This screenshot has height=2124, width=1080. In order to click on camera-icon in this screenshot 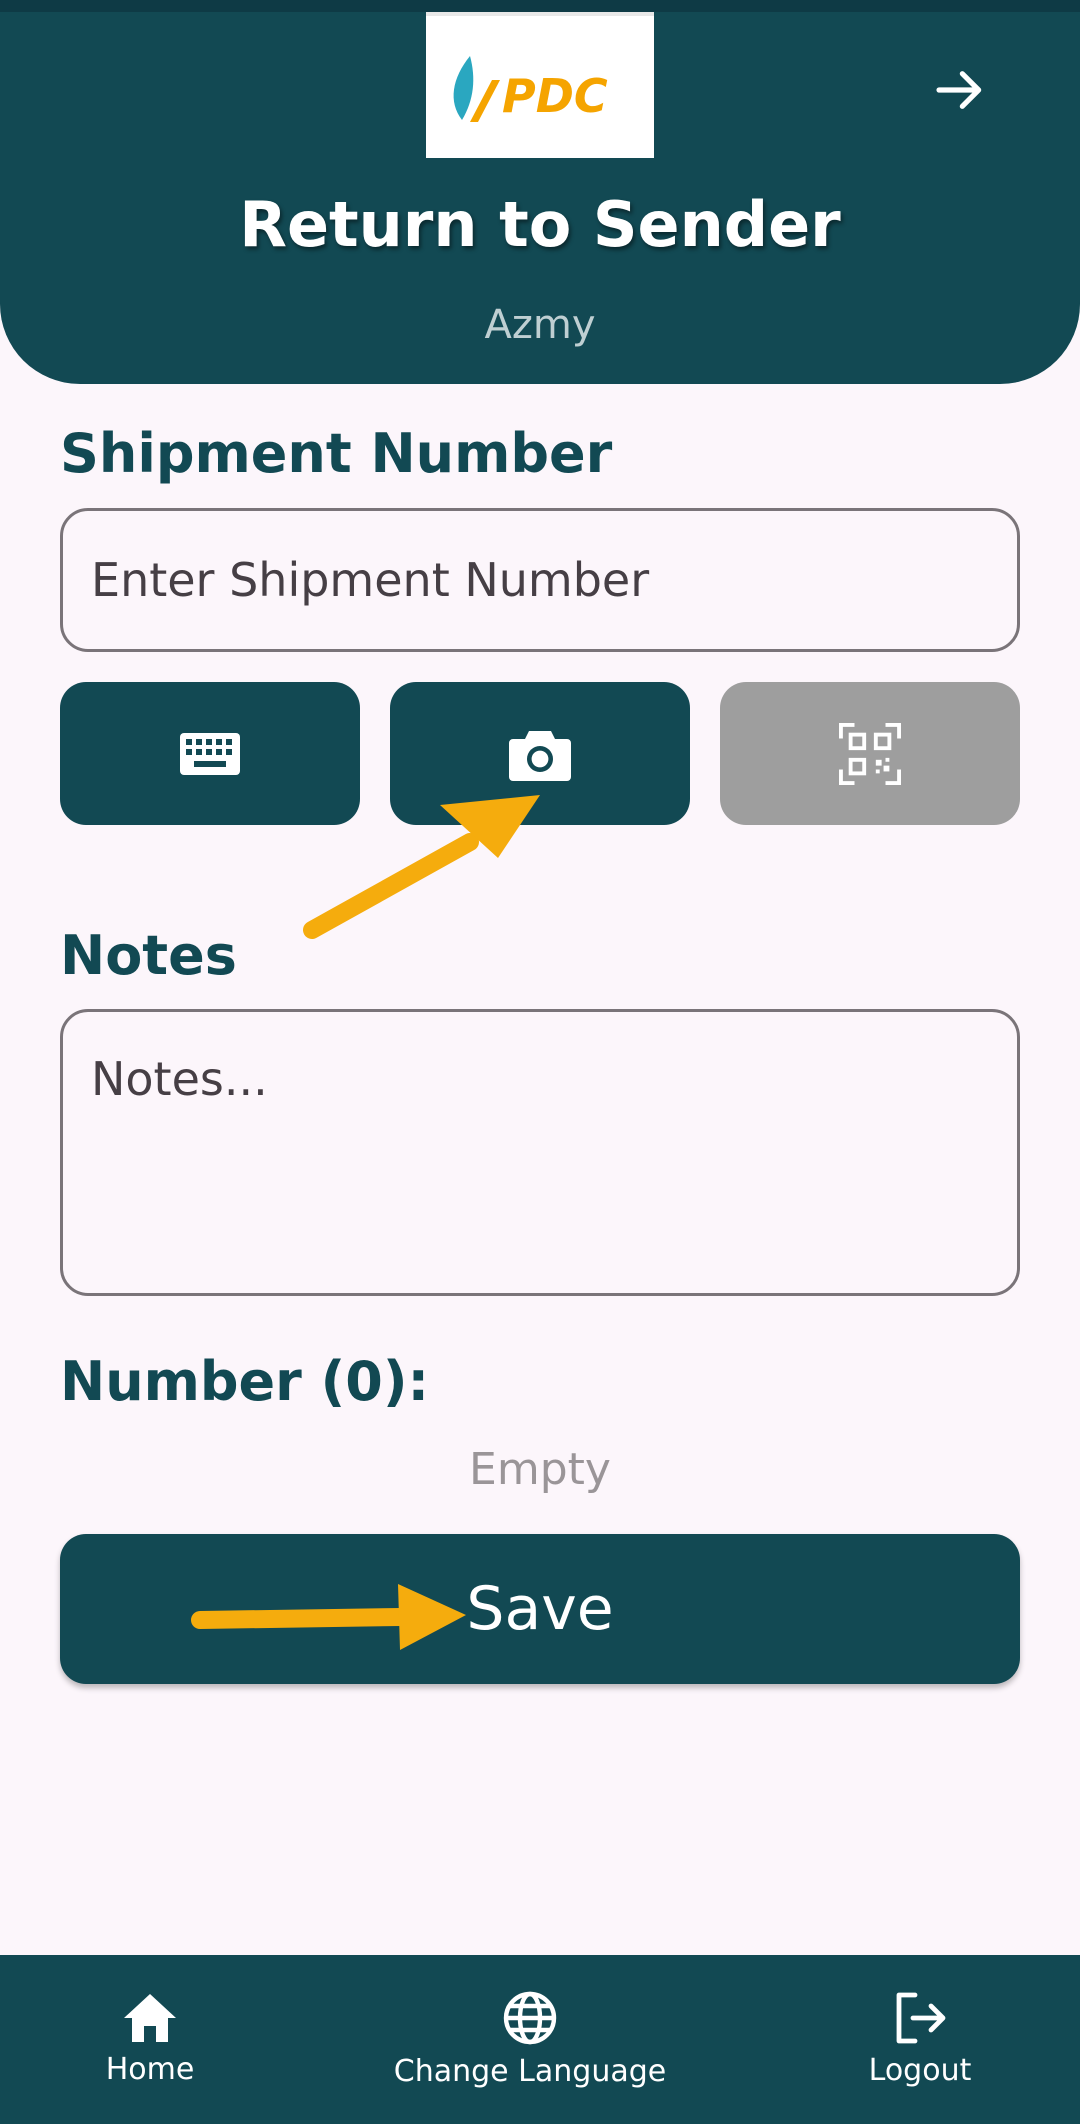, I will do `click(540, 755)`.